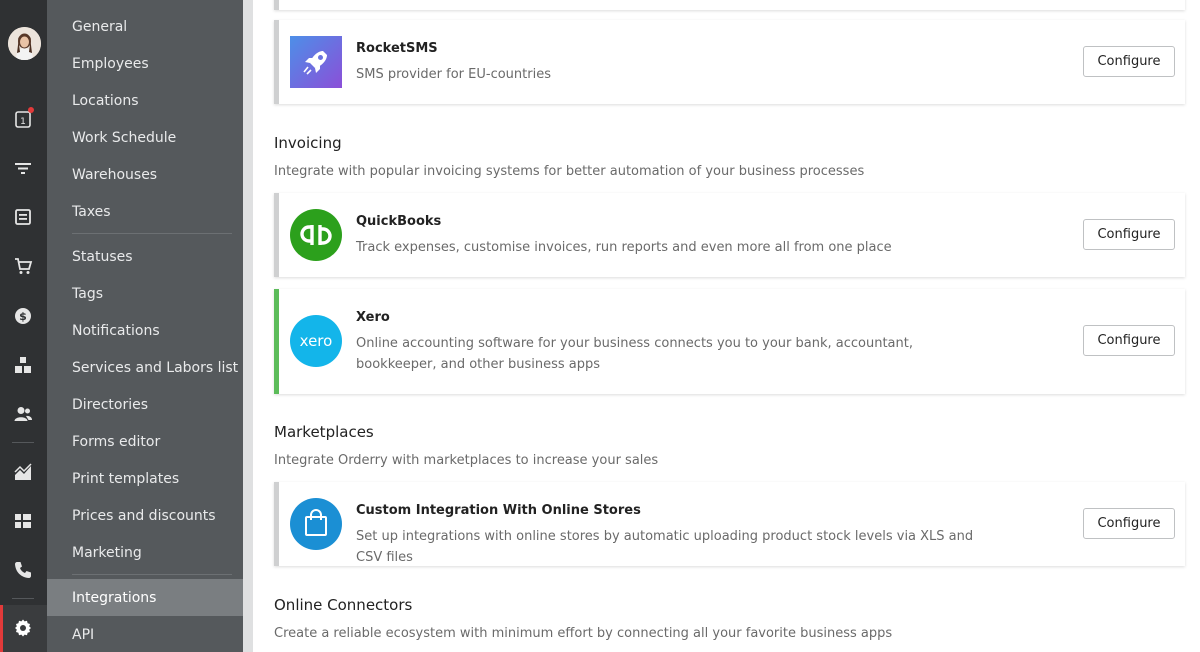  Describe the element at coordinates (145, 478) in the screenshot. I see `menu-item-print-templates: Print templates` at that location.